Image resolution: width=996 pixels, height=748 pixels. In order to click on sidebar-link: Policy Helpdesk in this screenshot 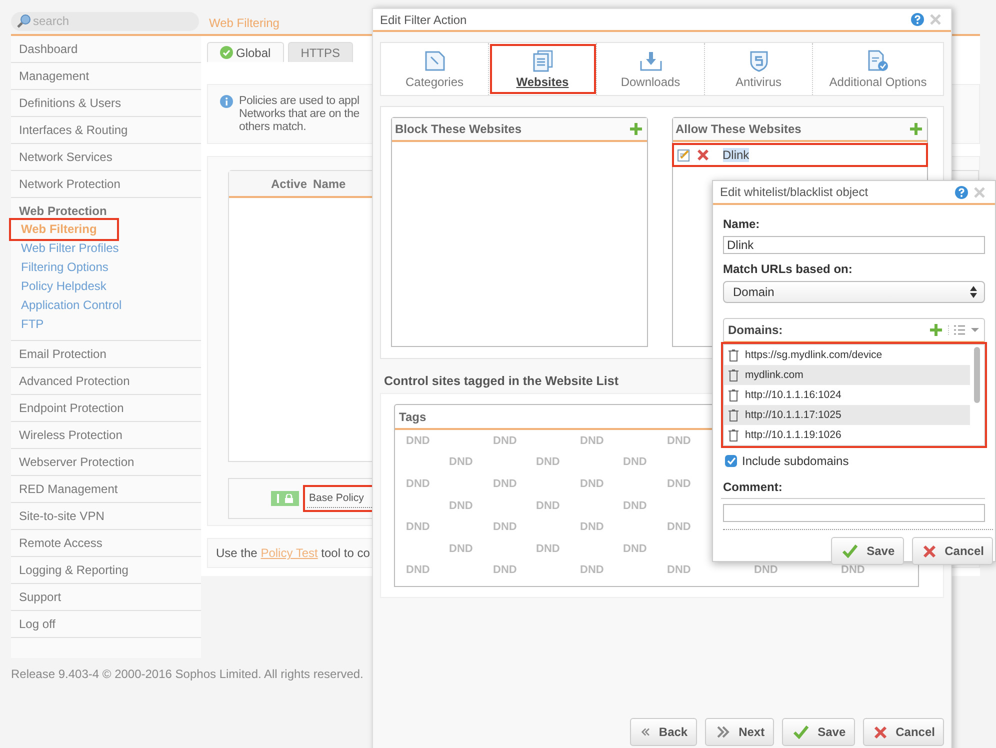, I will do `click(62, 286)`.